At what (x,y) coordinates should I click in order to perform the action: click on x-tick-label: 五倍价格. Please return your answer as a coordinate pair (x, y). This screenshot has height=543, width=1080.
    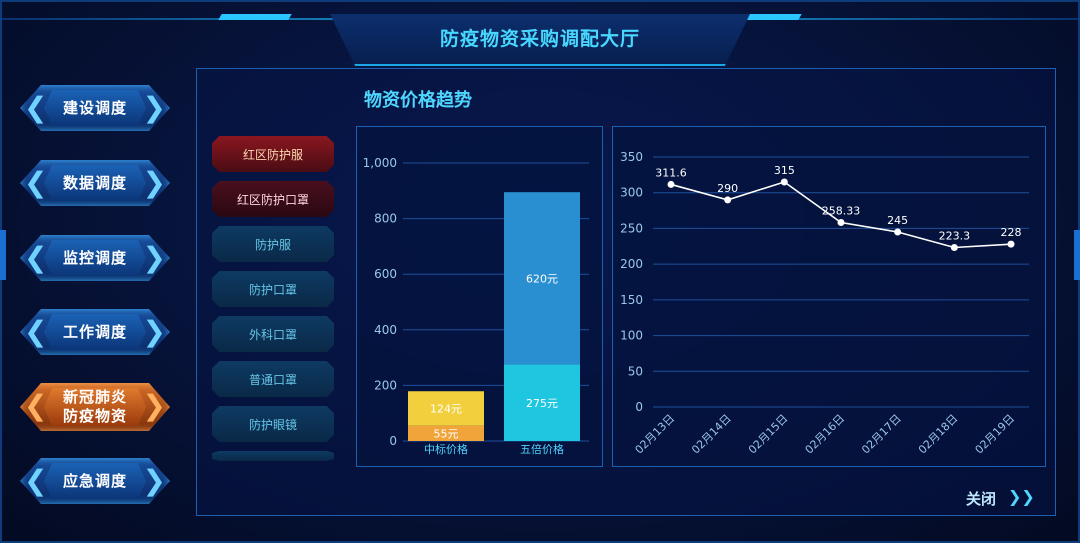
    Looking at the image, I should click on (542, 449).